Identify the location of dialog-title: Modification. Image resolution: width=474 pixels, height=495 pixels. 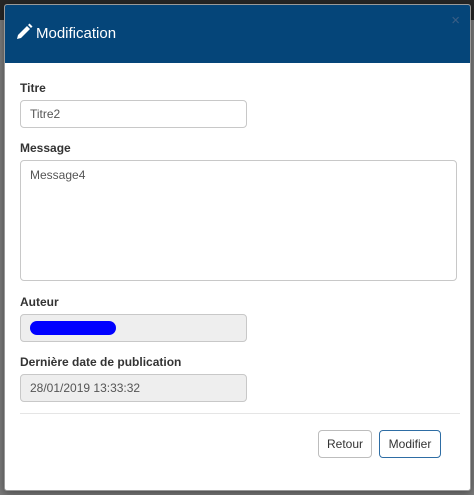
(76, 33).